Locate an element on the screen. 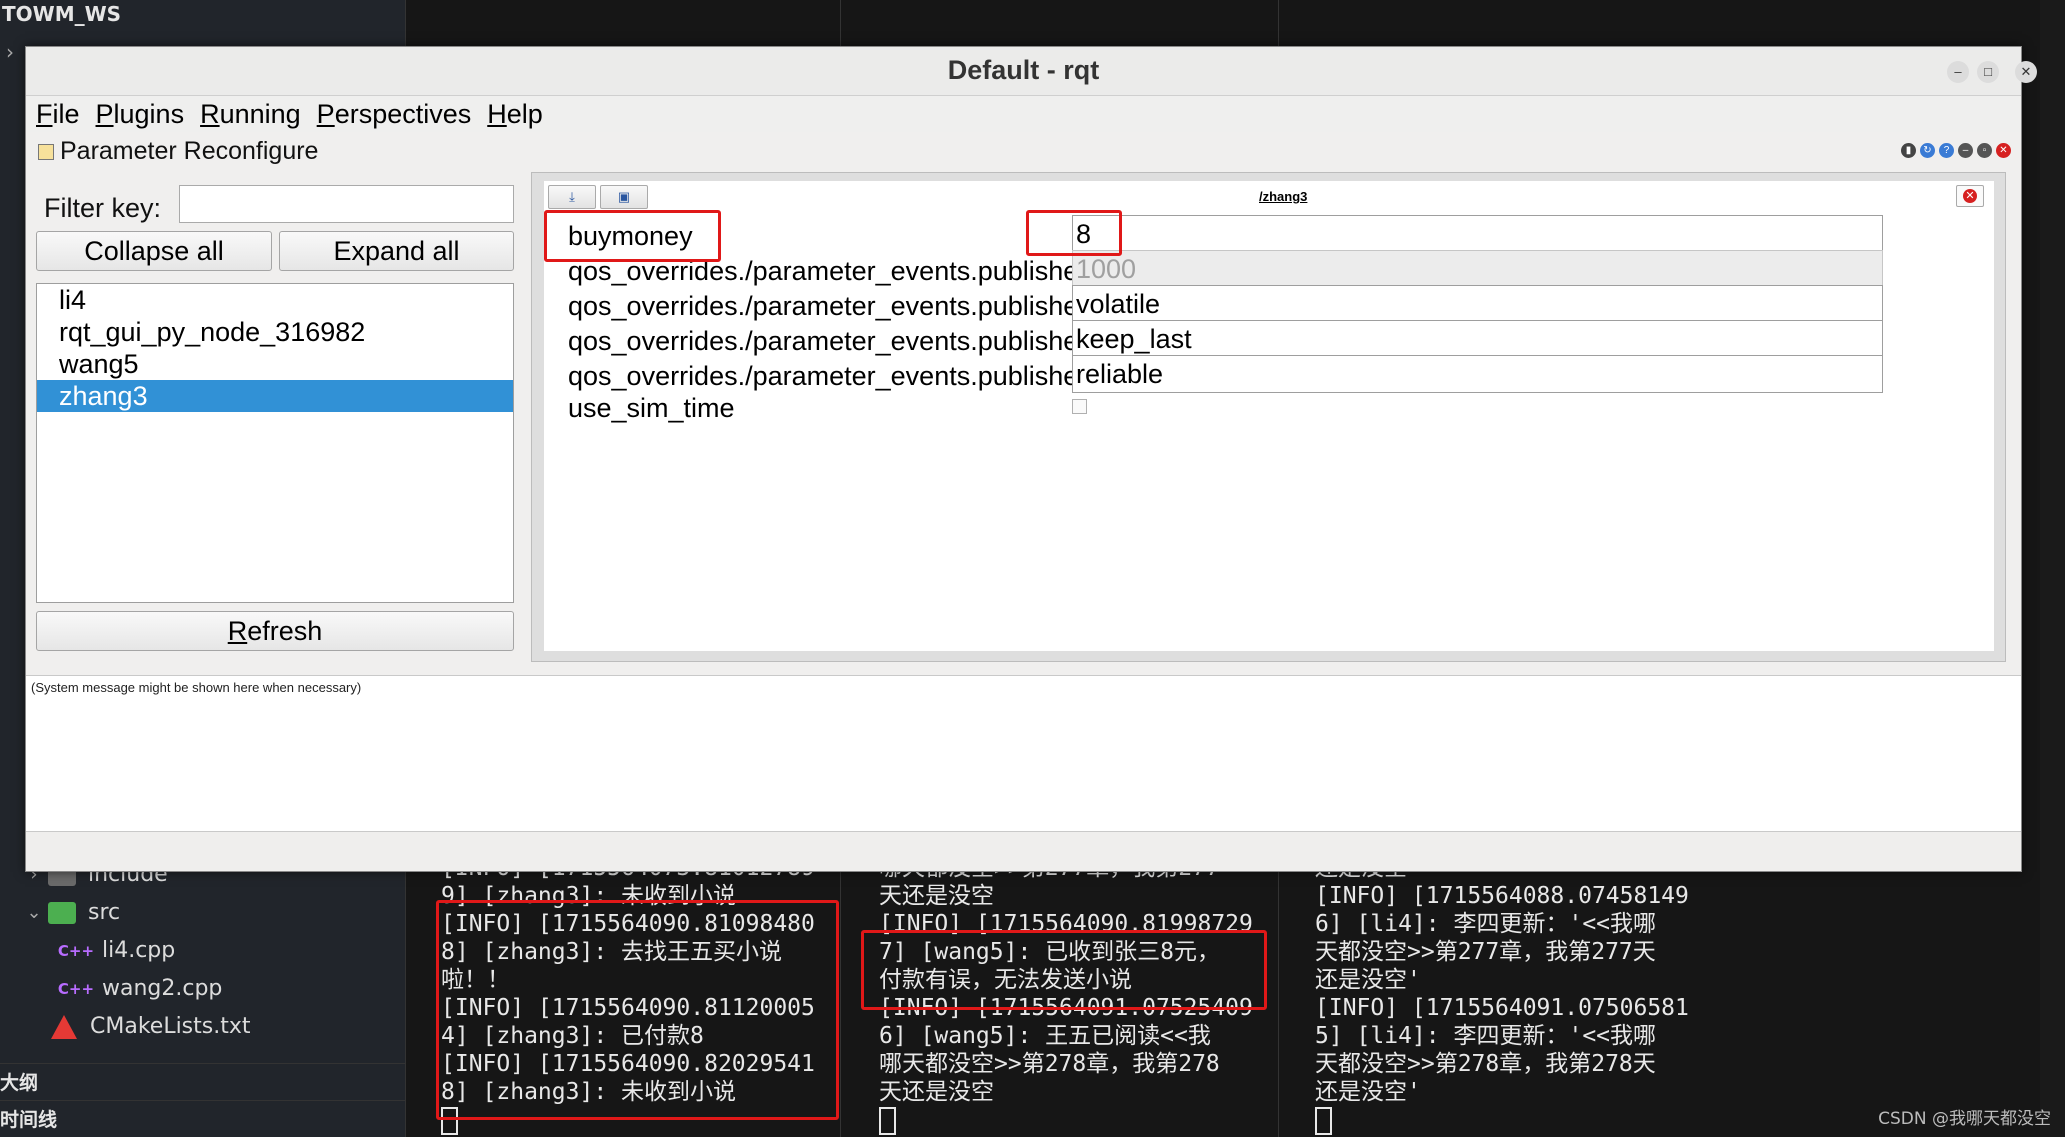 This screenshot has height=1137, width=2065. filter-key-input is located at coordinates (346, 204).